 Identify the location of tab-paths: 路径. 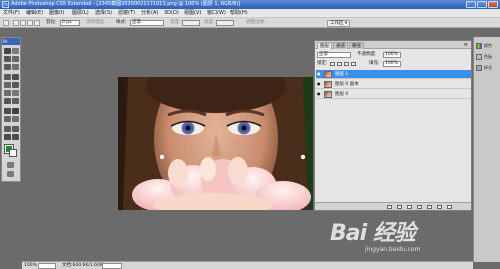
(356, 45).